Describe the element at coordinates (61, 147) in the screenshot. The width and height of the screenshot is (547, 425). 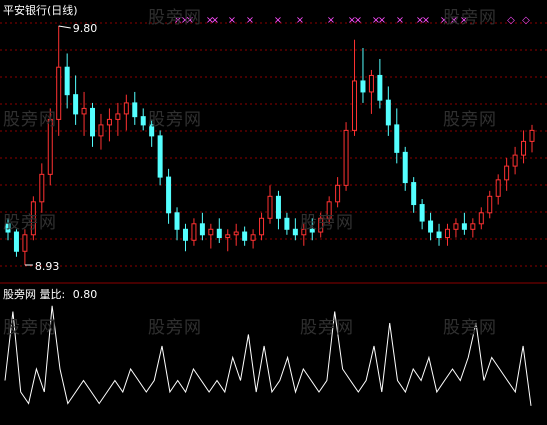
I see `price-annotations: 9.80 8.93` at that location.